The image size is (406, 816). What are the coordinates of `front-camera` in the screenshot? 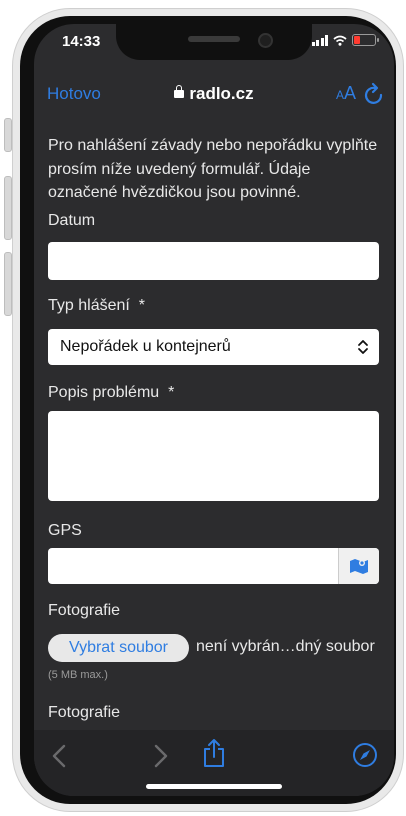 It's located at (265, 40).